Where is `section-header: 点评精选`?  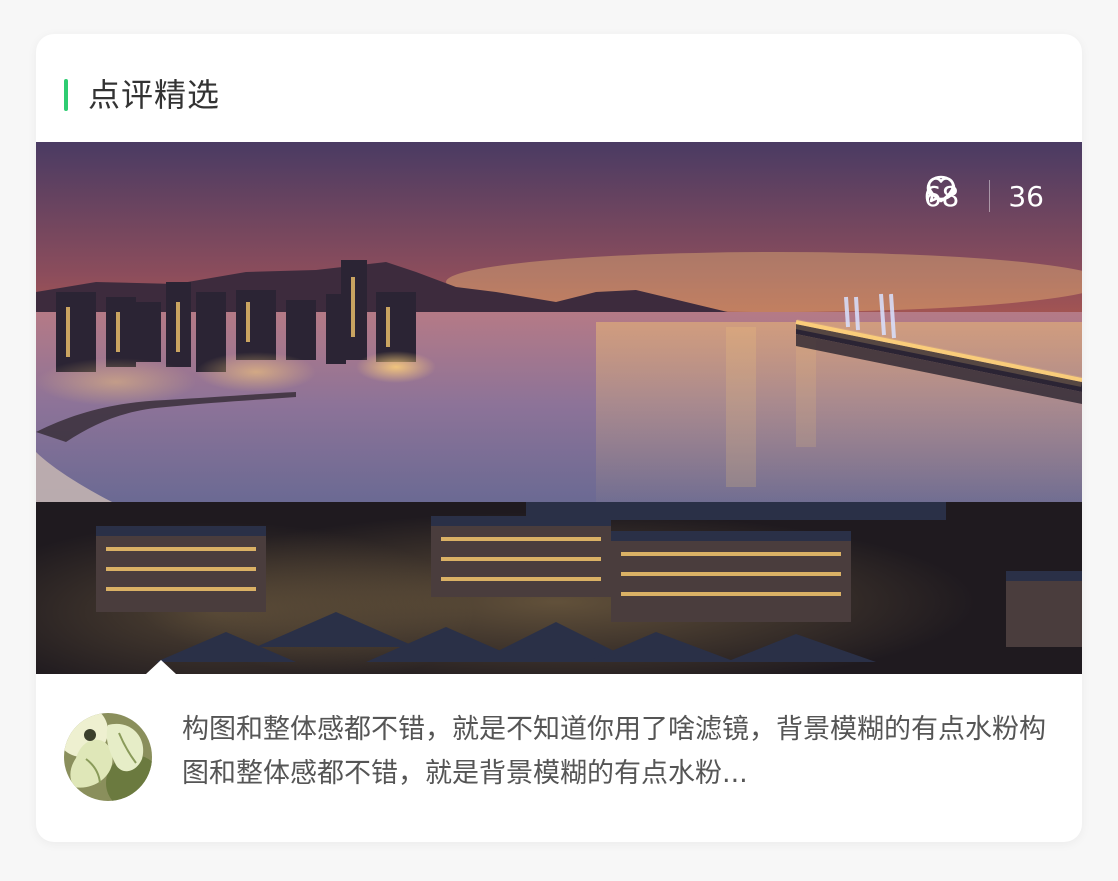
section-header: 点评精选 is located at coordinates (559, 88).